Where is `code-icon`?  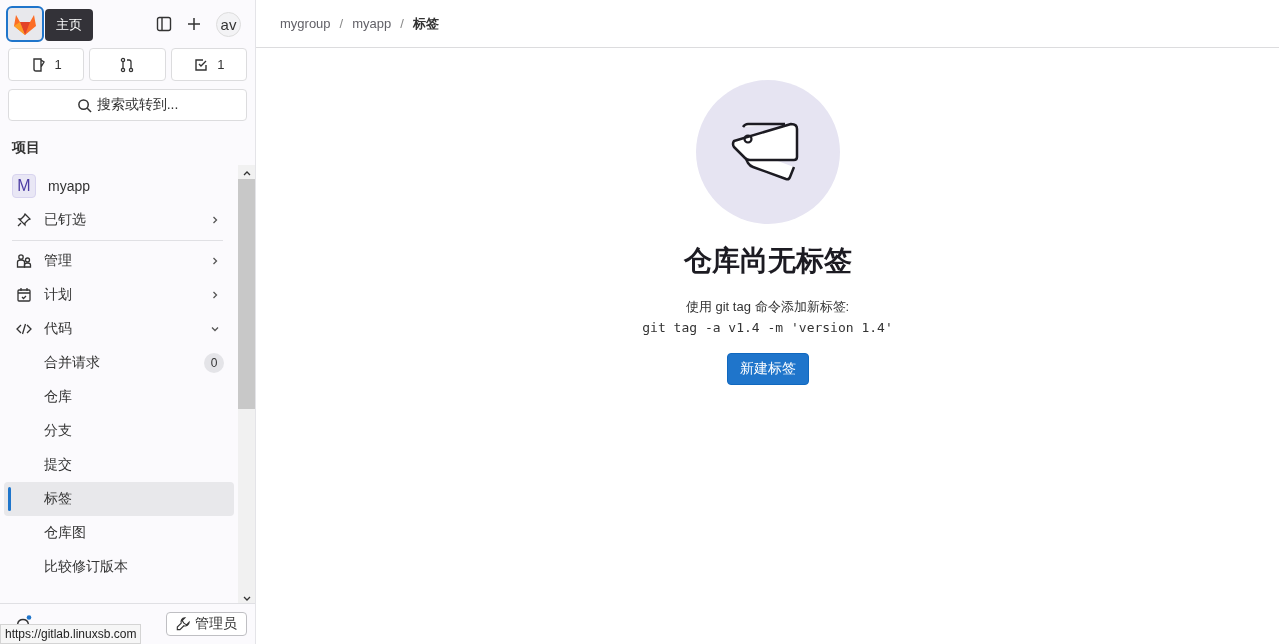 code-icon is located at coordinates (24, 329).